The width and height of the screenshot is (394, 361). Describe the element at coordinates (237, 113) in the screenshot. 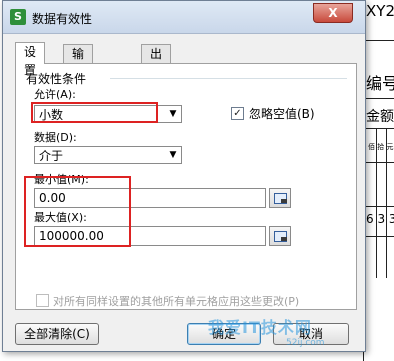

I see `ignore-blank-checkbox: ✓` at that location.